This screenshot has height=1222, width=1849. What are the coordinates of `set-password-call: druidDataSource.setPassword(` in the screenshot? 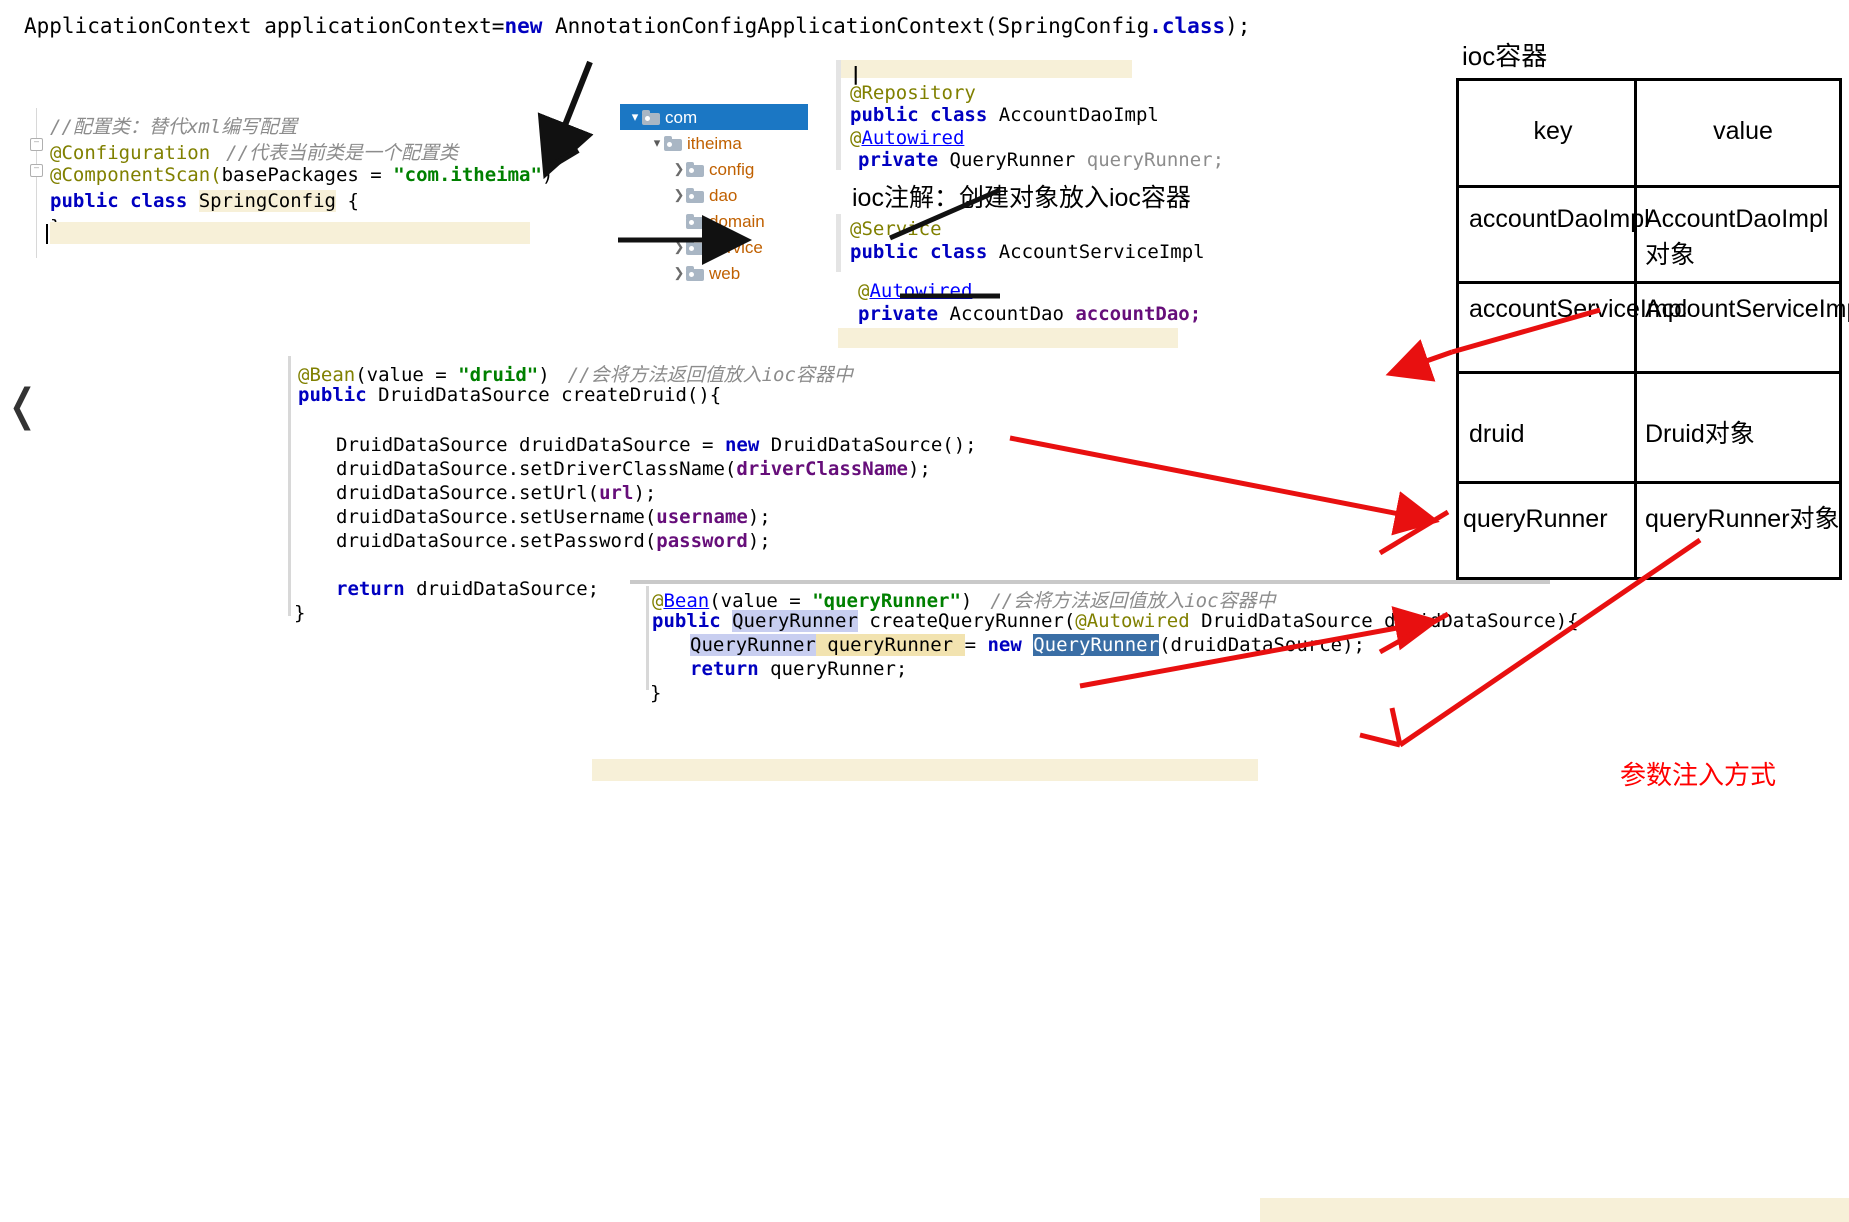 It's located at (496, 541).